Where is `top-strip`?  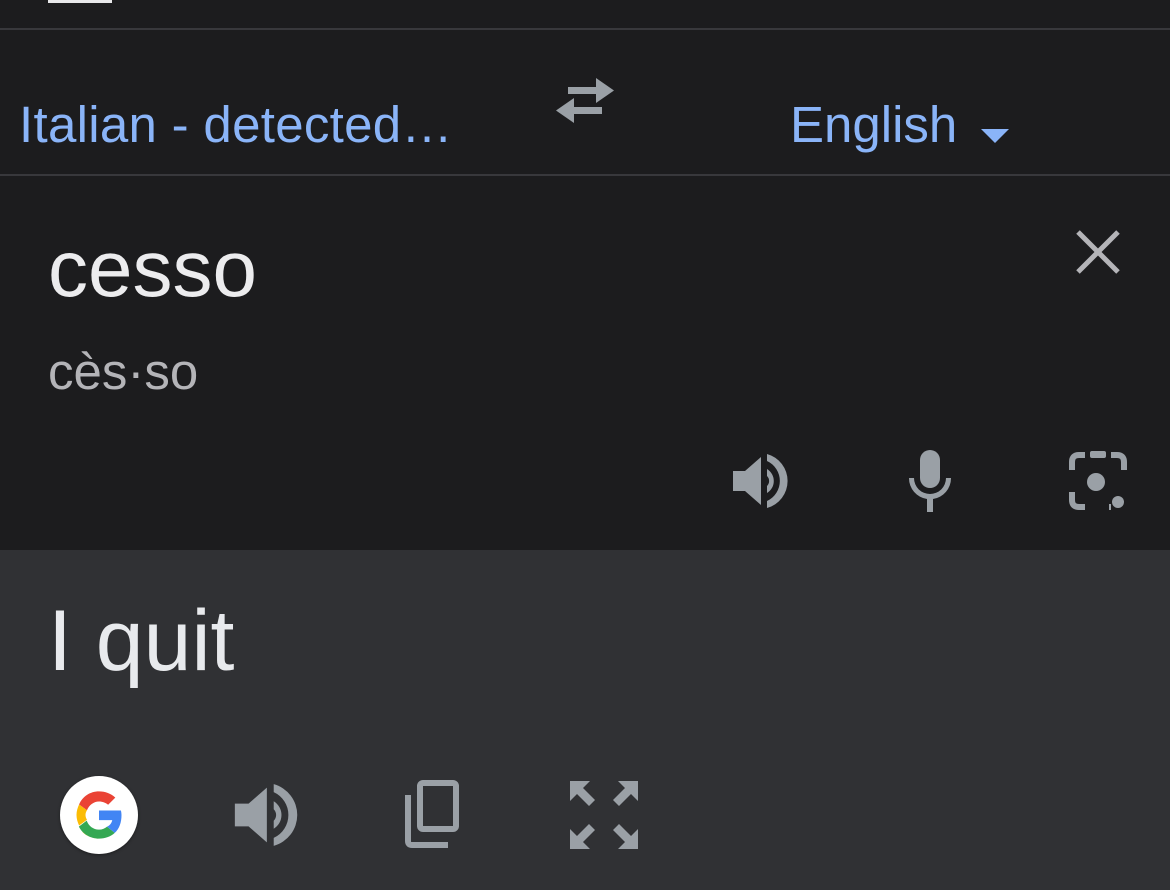
top-strip is located at coordinates (585, 14).